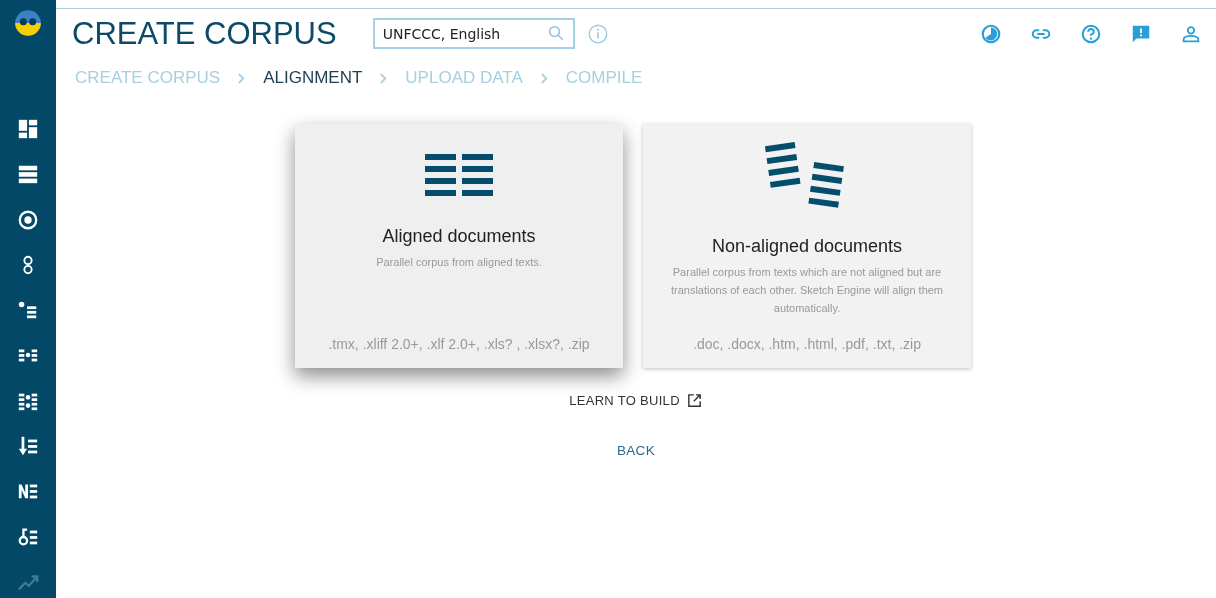  What do you see at coordinates (313, 78) in the screenshot?
I see `breadcrumb-step: ALIGNMENT` at bounding box center [313, 78].